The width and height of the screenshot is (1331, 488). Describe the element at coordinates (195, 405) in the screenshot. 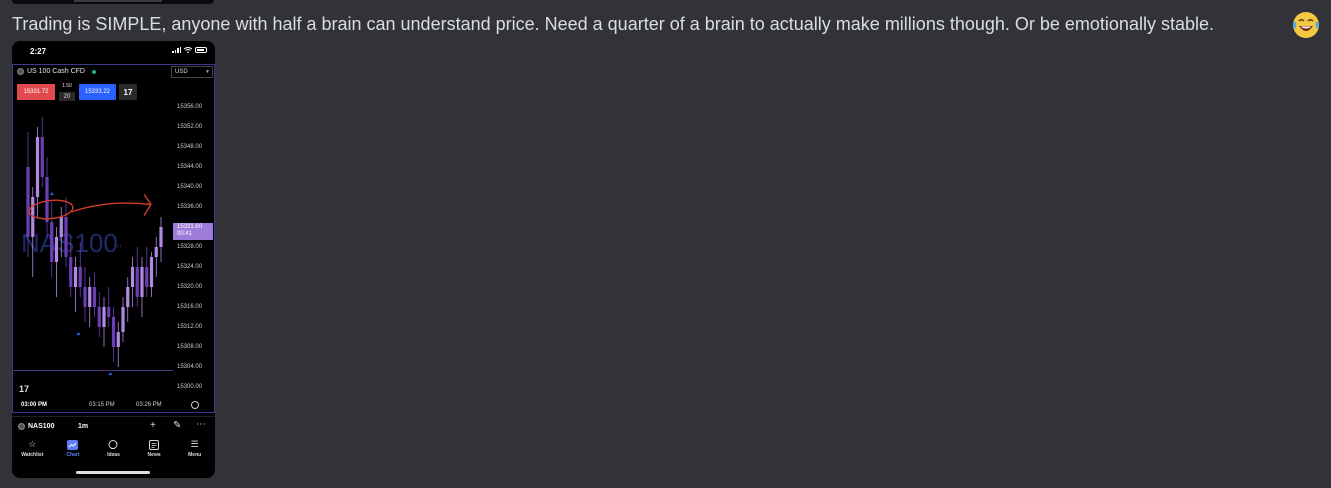

I see `chart-settings-icon` at that location.